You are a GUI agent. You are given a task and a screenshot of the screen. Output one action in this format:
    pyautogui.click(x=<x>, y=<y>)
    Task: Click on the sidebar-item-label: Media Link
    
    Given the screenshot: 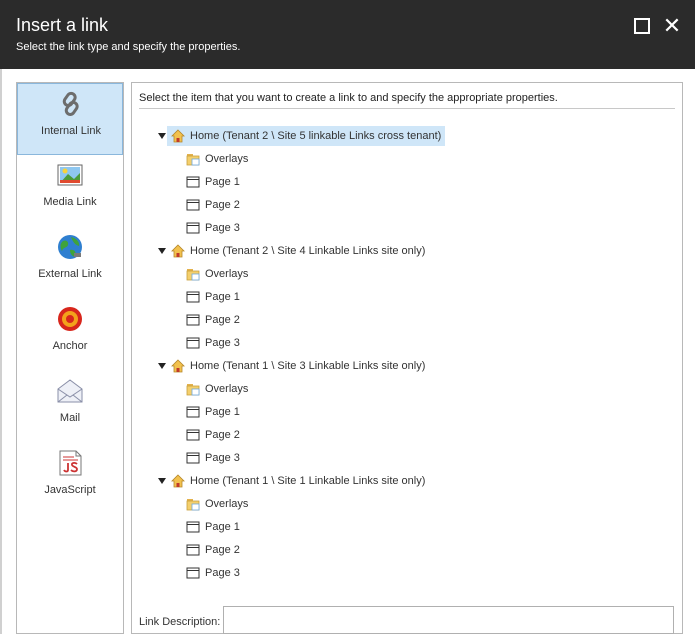 What is the action you would take?
    pyautogui.click(x=70, y=202)
    